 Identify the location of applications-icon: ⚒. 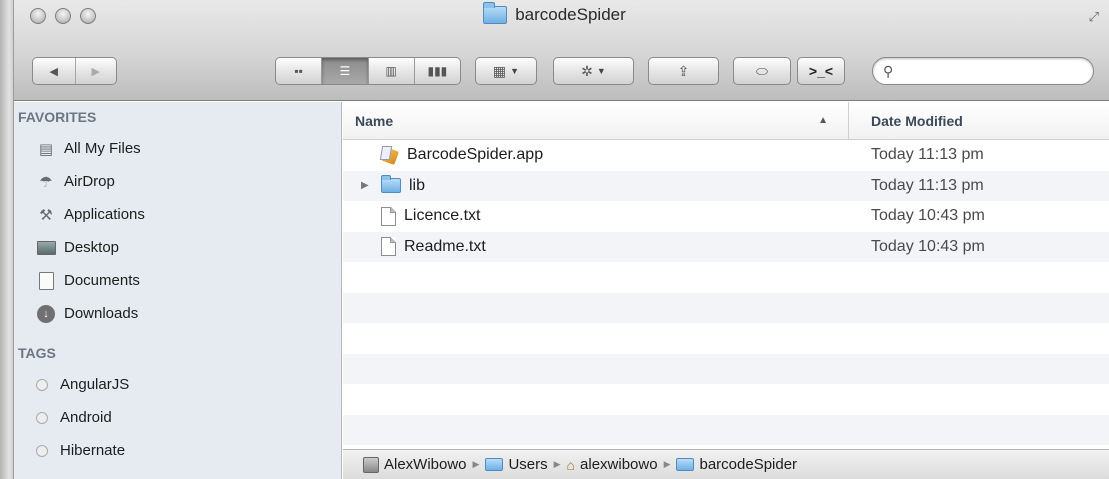
(46, 215).